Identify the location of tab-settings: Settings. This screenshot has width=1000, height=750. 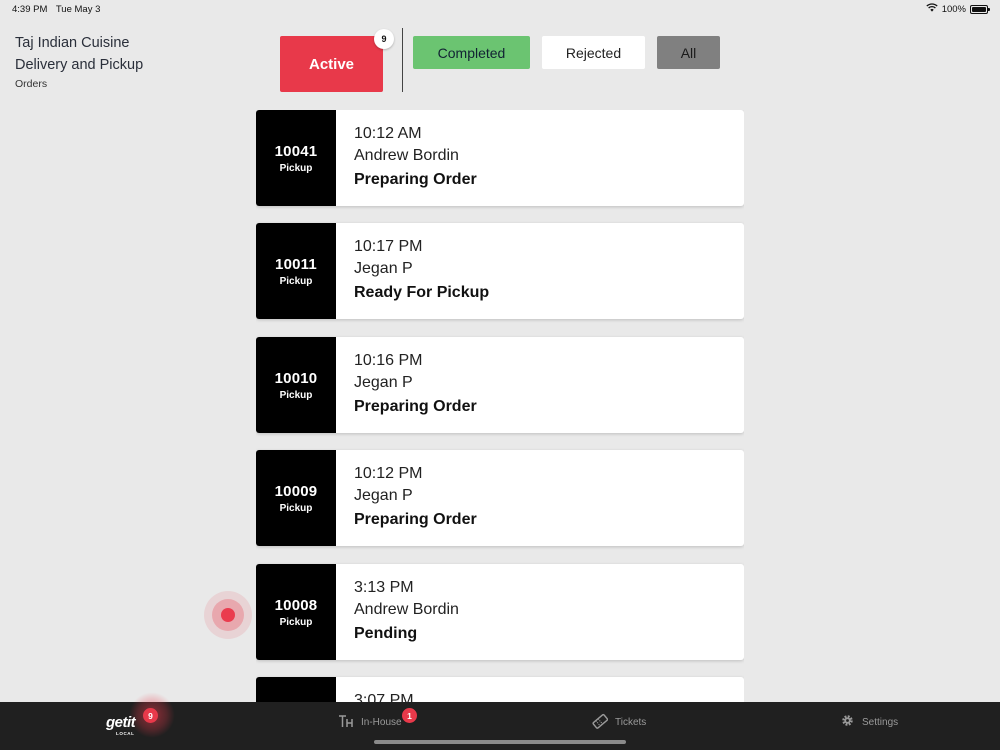
(869, 722).